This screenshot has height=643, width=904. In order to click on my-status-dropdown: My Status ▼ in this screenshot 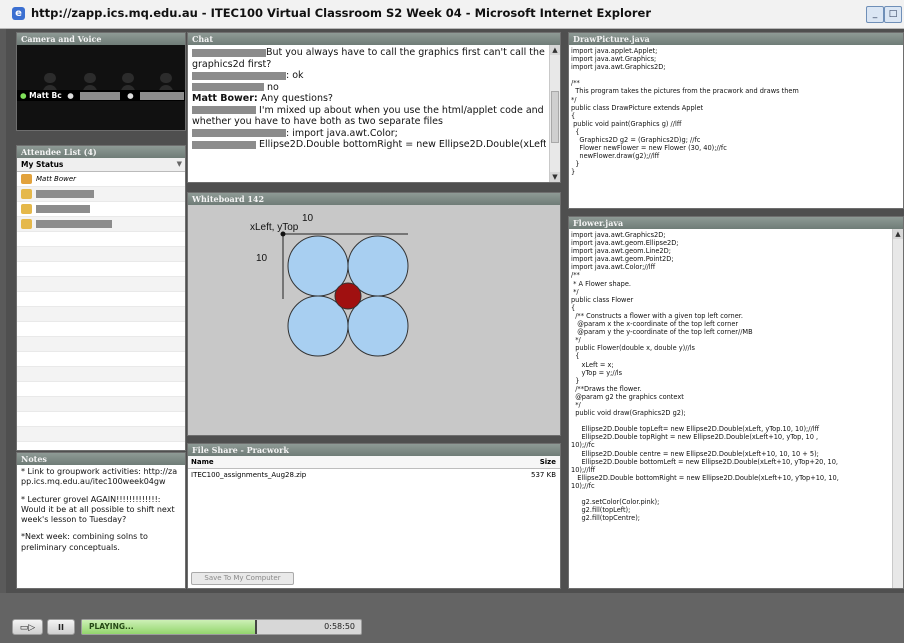, I will do `click(101, 165)`.